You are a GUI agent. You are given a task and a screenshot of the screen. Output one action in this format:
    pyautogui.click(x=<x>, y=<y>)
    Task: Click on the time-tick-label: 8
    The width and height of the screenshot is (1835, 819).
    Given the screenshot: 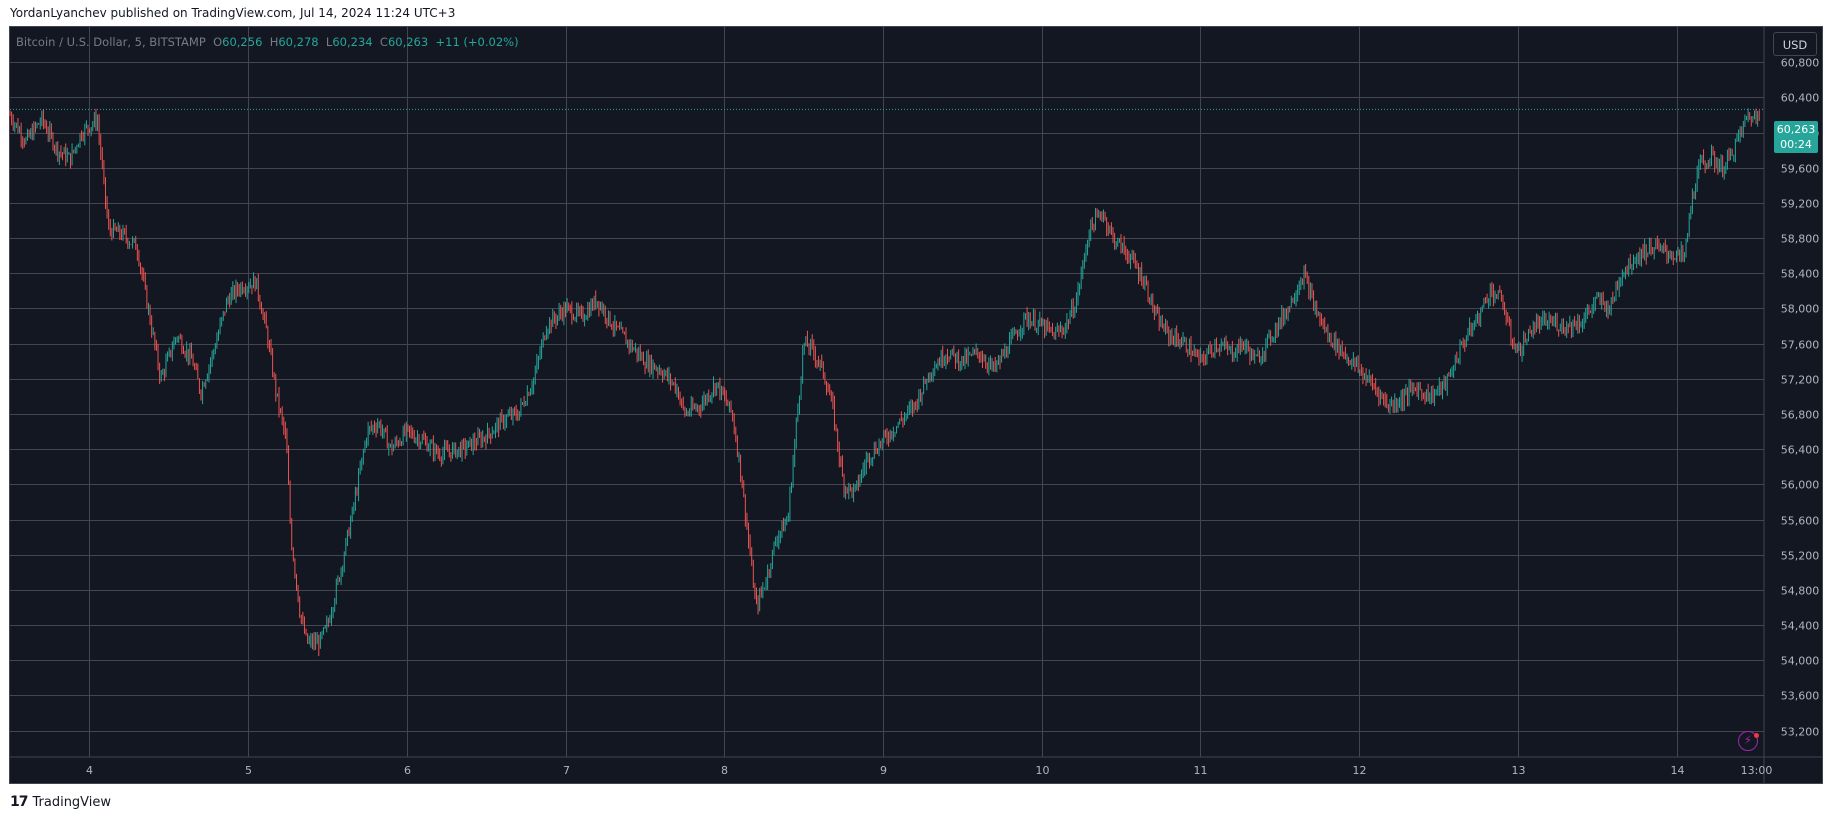 What is the action you would take?
    pyautogui.click(x=724, y=770)
    